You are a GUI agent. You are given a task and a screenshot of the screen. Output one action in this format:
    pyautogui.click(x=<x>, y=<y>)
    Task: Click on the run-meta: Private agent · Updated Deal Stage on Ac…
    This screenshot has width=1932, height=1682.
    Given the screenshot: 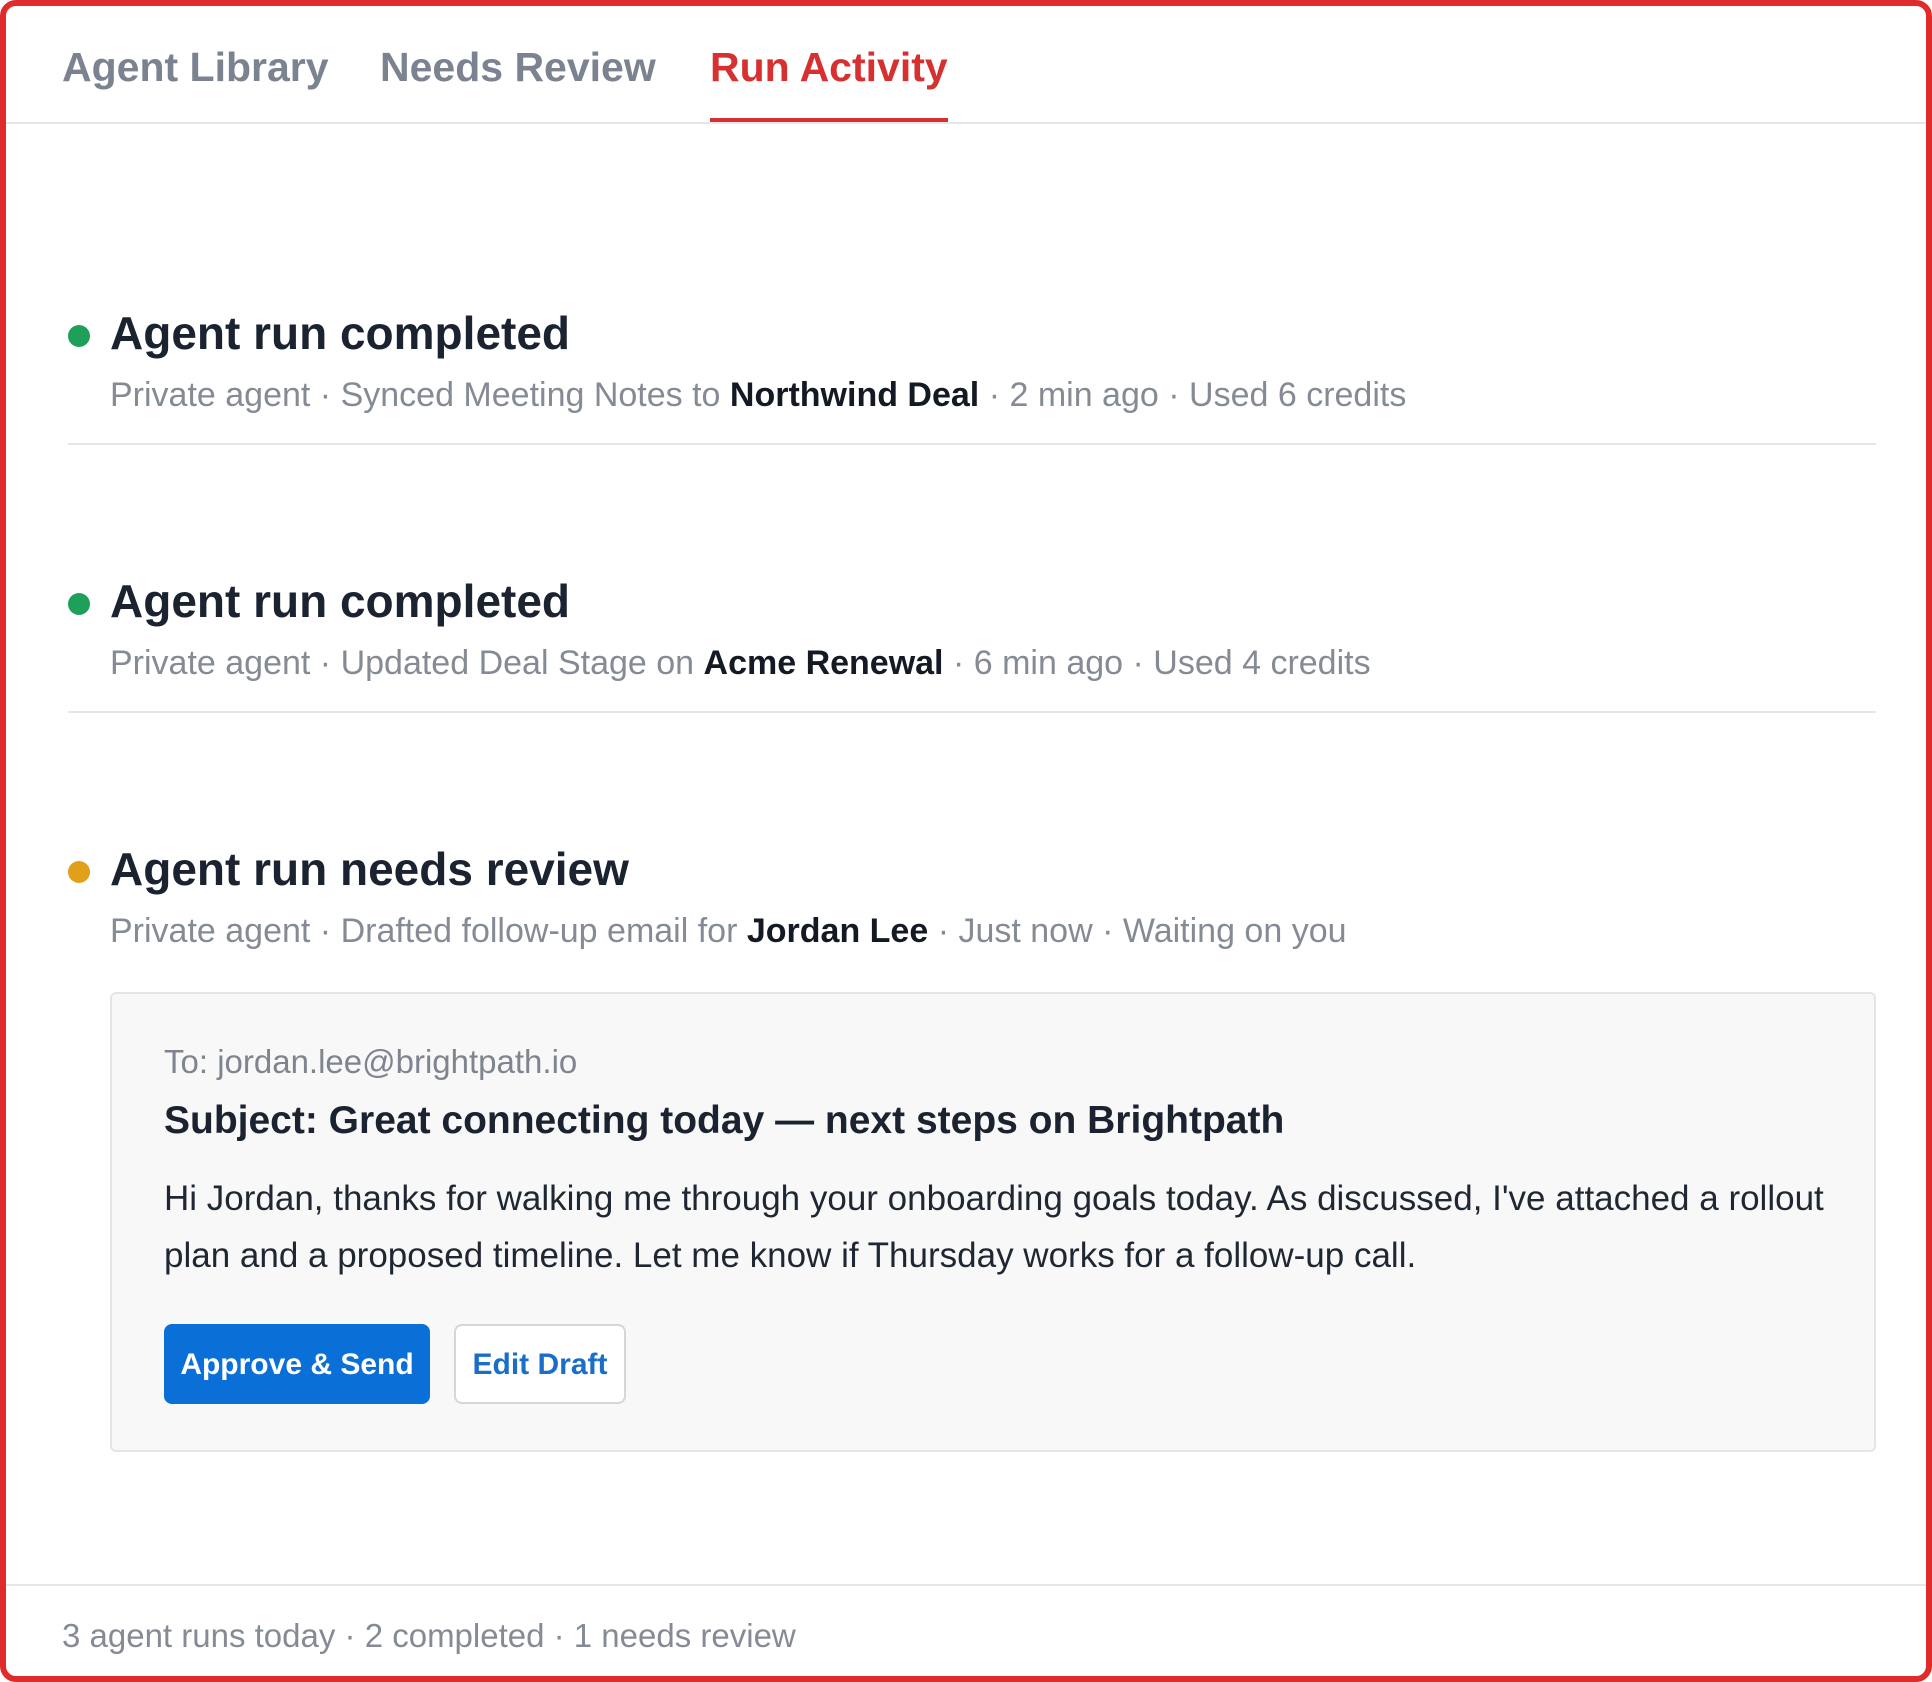 What is the action you would take?
    pyautogui.click(x=740, y=663)
    